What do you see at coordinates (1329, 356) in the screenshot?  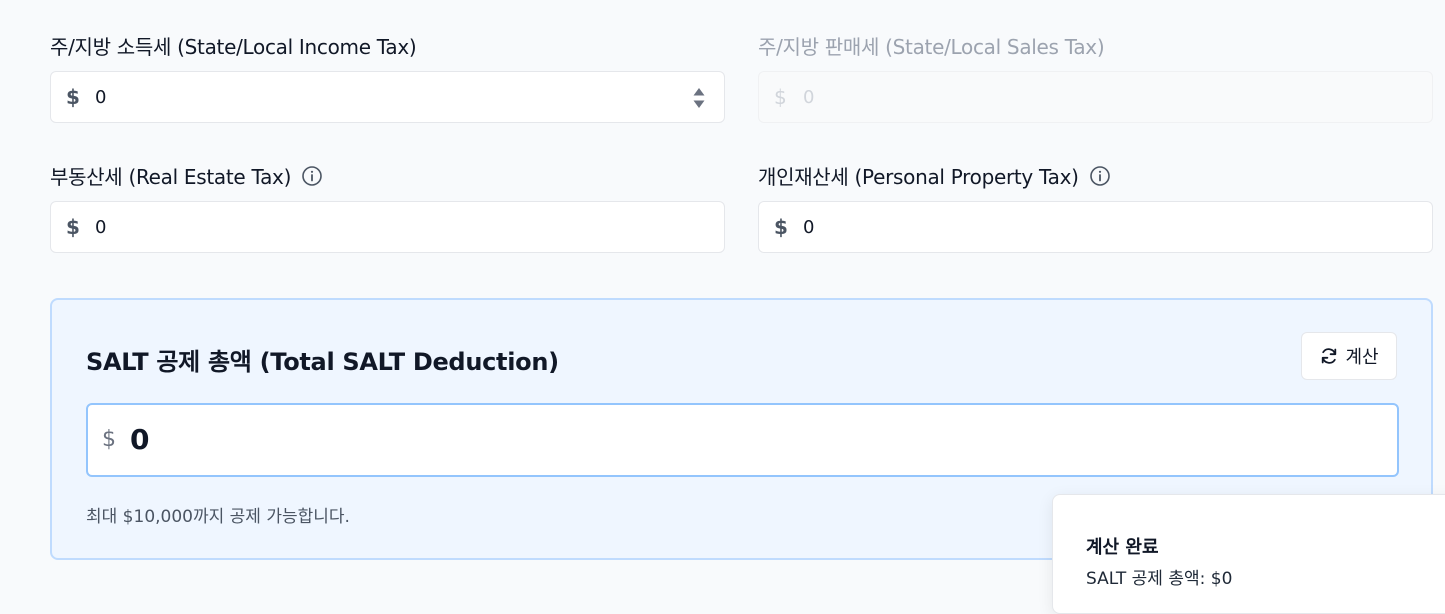 I see `refresh-icon` at bounding box center [1329, 356].